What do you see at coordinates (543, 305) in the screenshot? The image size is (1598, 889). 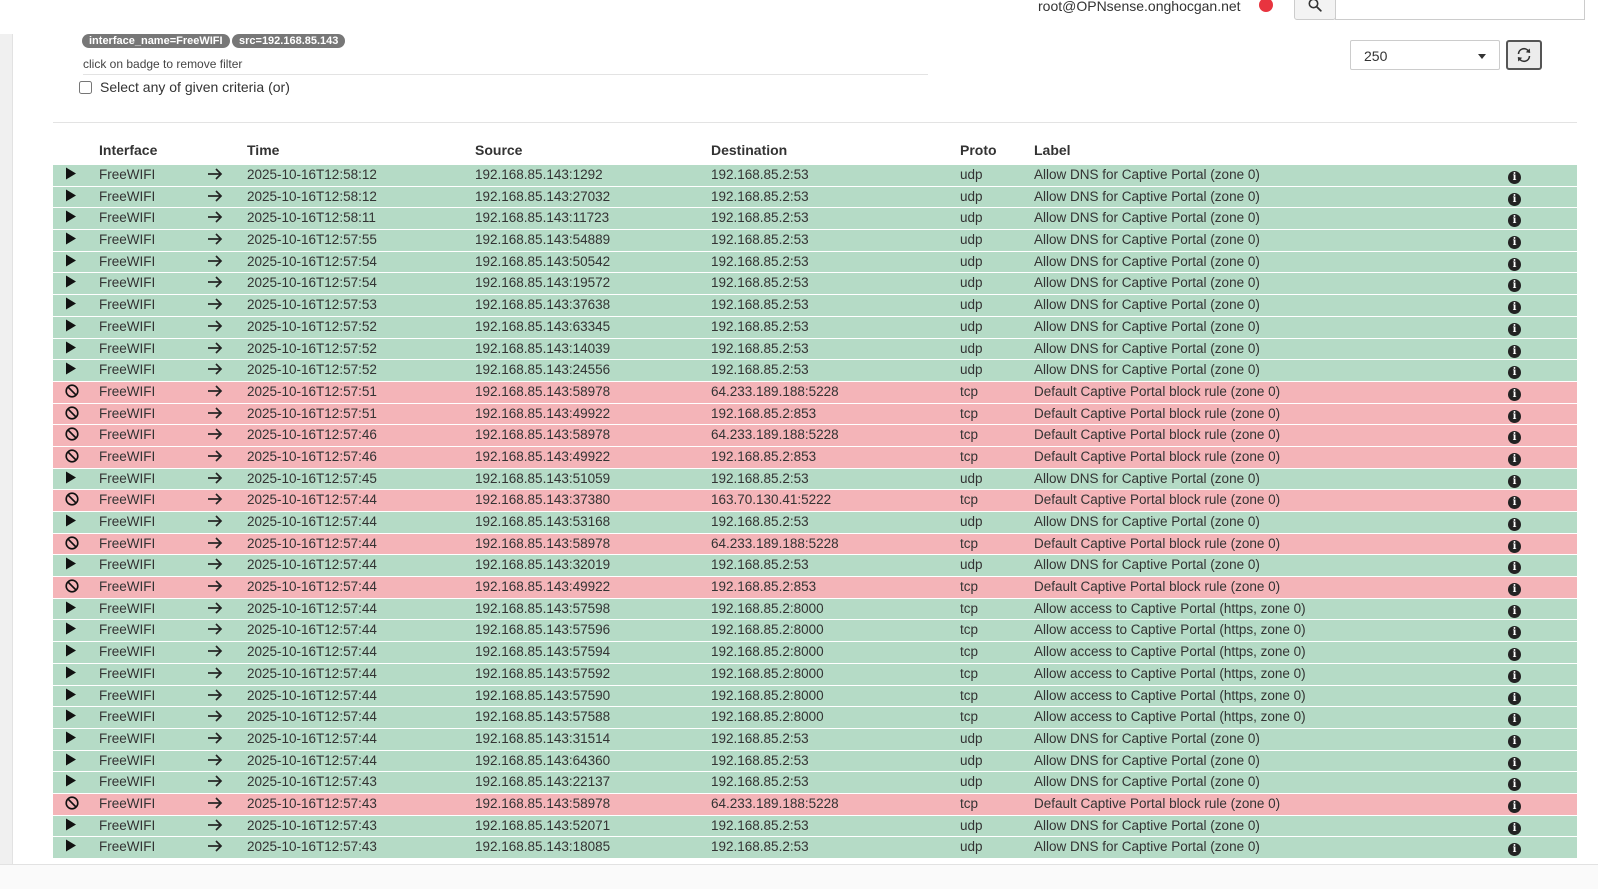 I see `cell-source: 192.168.85.143:37638` at bounding box center [543, 305].